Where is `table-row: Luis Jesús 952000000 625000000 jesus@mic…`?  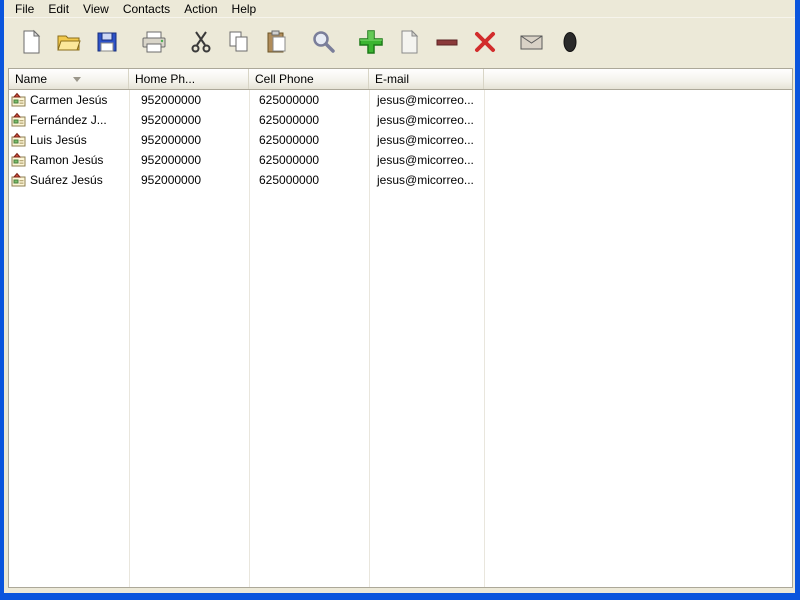 table-row: Luis Jesús 952000000 625000000 jesus@mic… is located at coordinates (400, 140).